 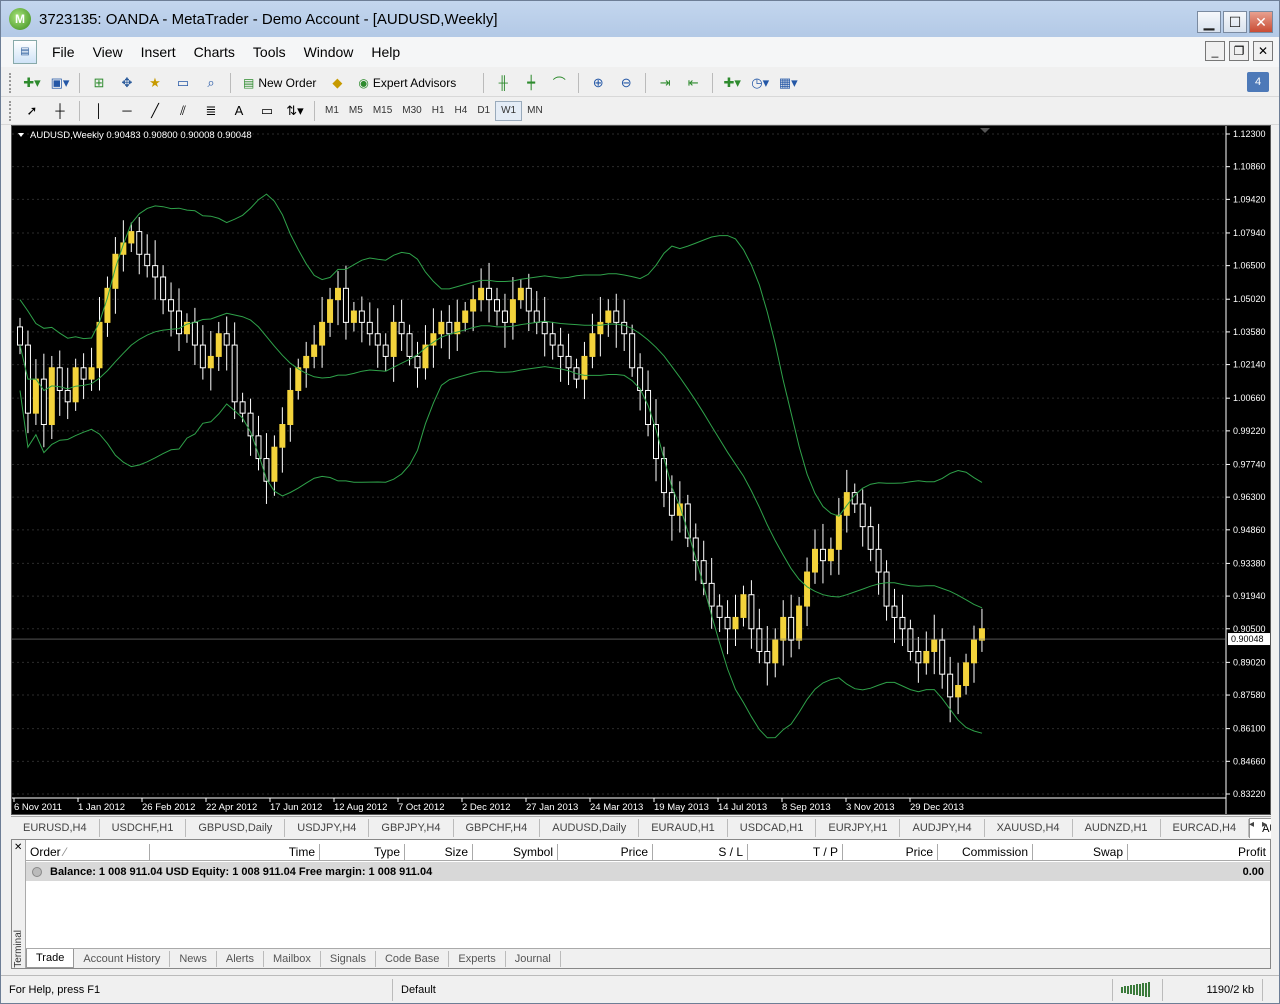 I want to click on scroll-left-icon: ◂, so click(x=1251, y=824).